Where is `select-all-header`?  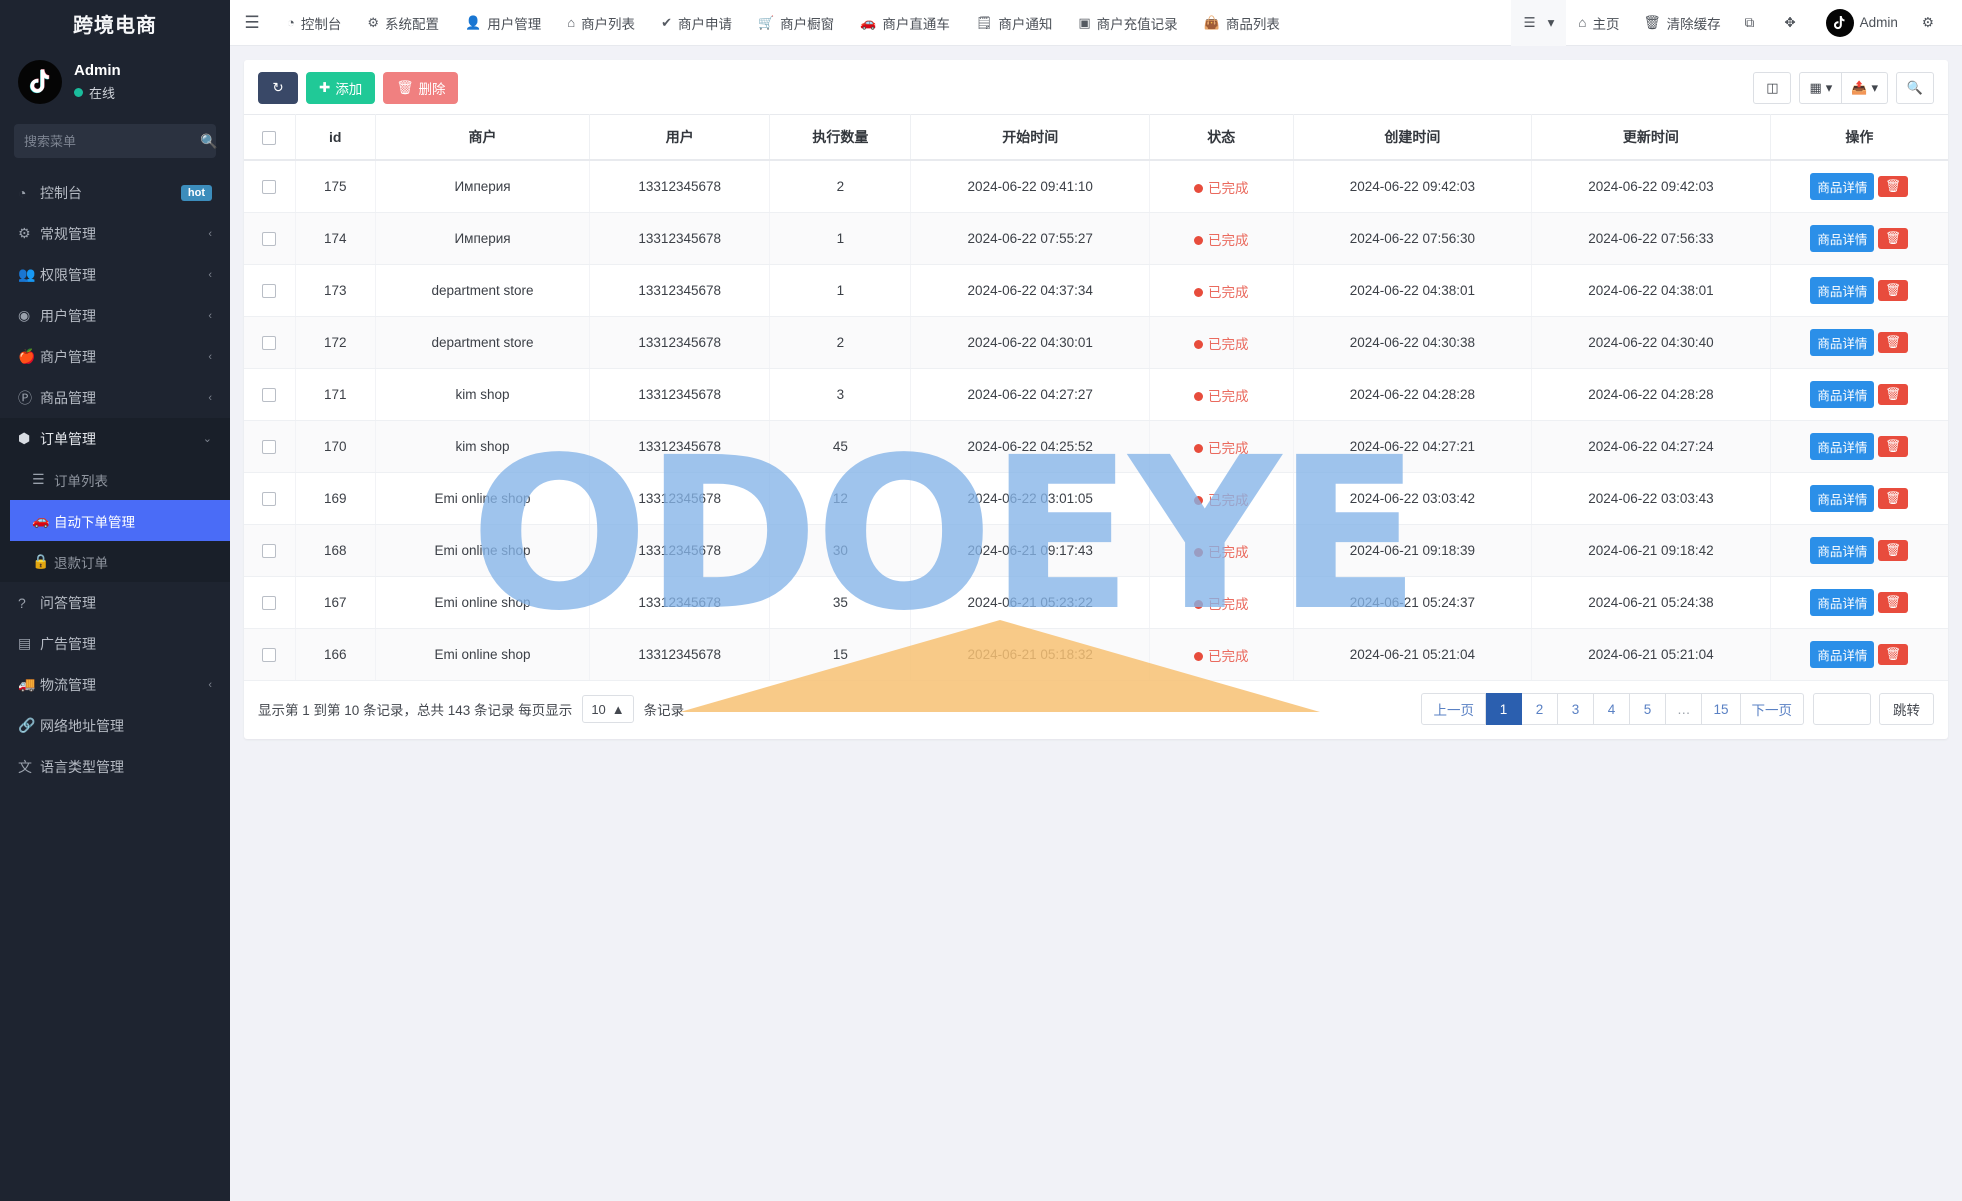 select-all-header is located at coordinates (270, 137).